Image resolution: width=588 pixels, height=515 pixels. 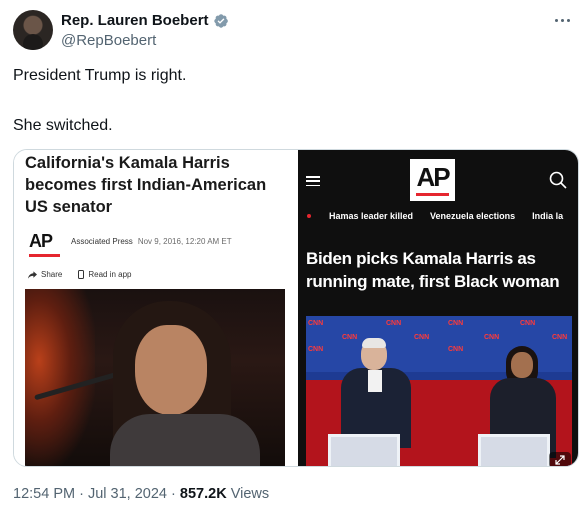 What do you see at coordinates (439, 391) in the screenshot?
I see `debate-stage-photo: CNN CNN CNN CNN CNN CNN CNN CNN CNN CNN` at bounding box center [439, 391].